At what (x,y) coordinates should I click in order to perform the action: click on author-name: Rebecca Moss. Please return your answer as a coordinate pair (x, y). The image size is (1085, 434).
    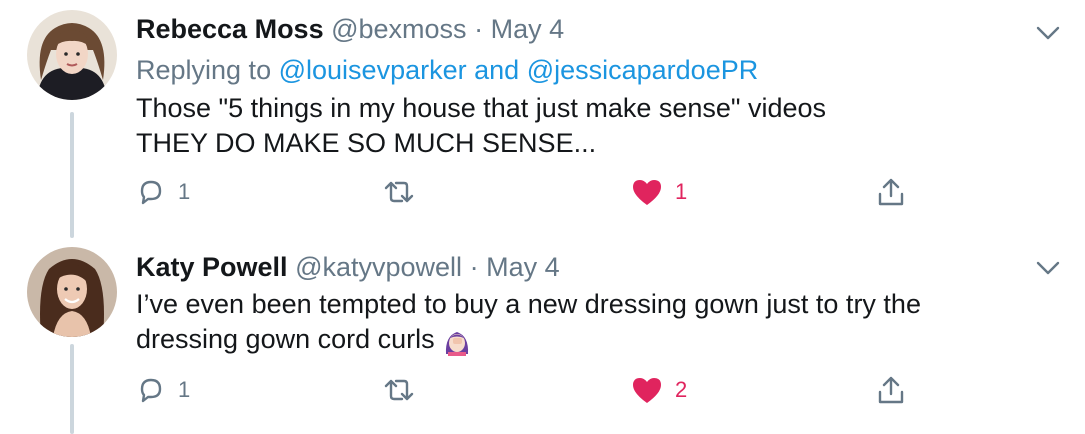
    Looking at the image, I should click on (230, 29).